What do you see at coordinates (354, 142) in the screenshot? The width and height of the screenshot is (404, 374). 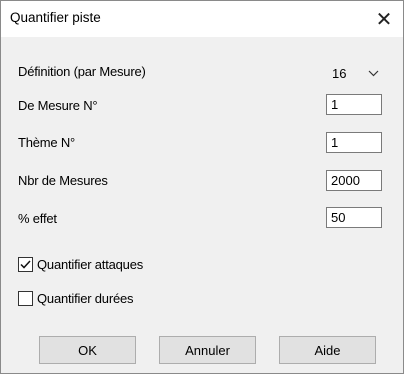 I see `theme-input: 1` at bounding box center [354, 142].